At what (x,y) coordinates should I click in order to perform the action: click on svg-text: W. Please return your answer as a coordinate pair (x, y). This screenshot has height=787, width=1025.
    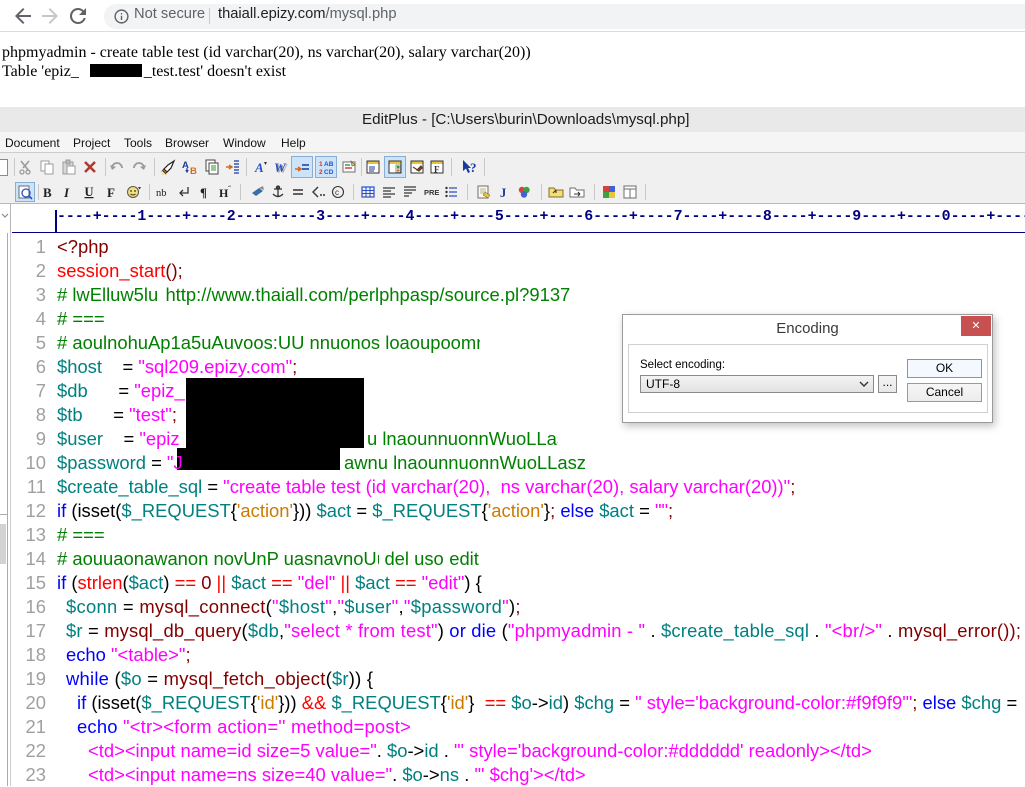
    Looking at the image, I should click on (280, 167).